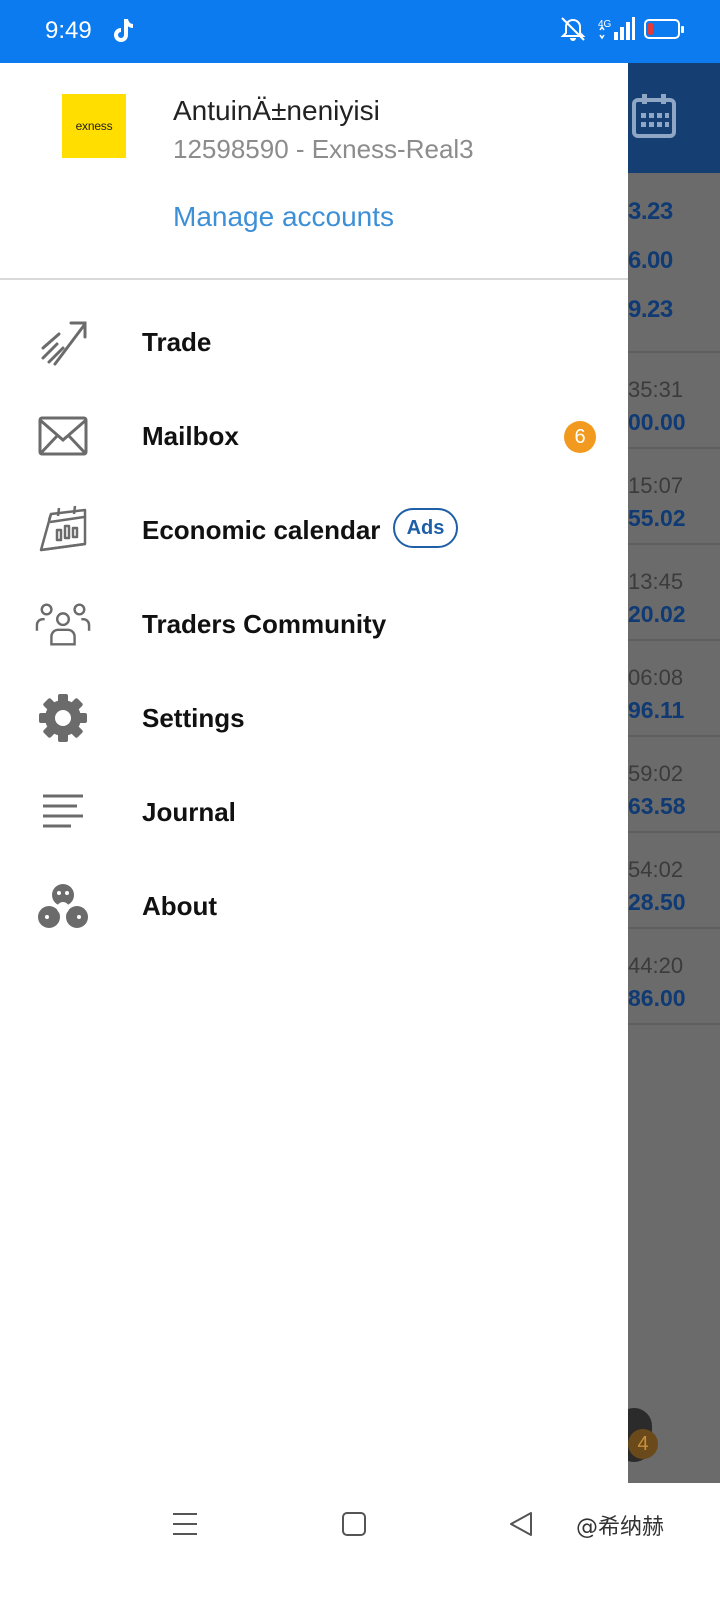 The height and width of the screenshot is (1600, 720). Describe the element at coordinates (657, 518) in the screenshot. I see `bg-row-value: 55.02` at that location.